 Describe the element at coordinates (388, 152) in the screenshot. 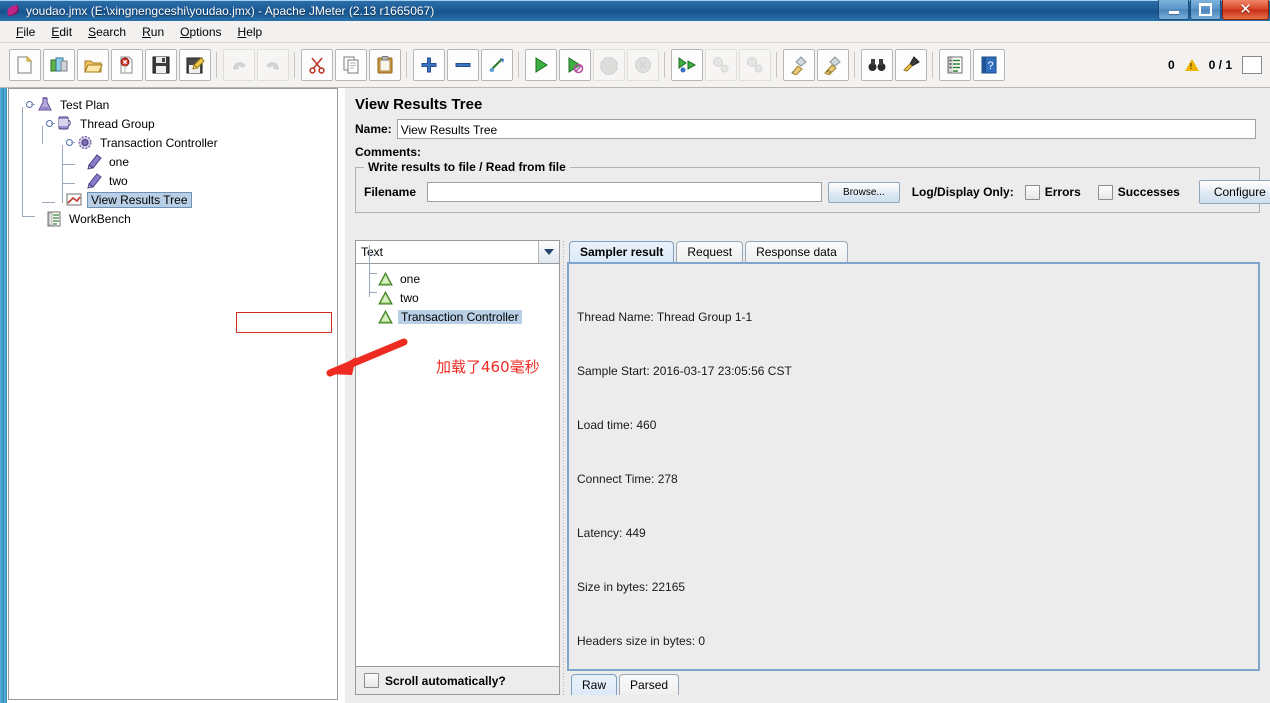

I see `comments-label: Comments:` at that location.